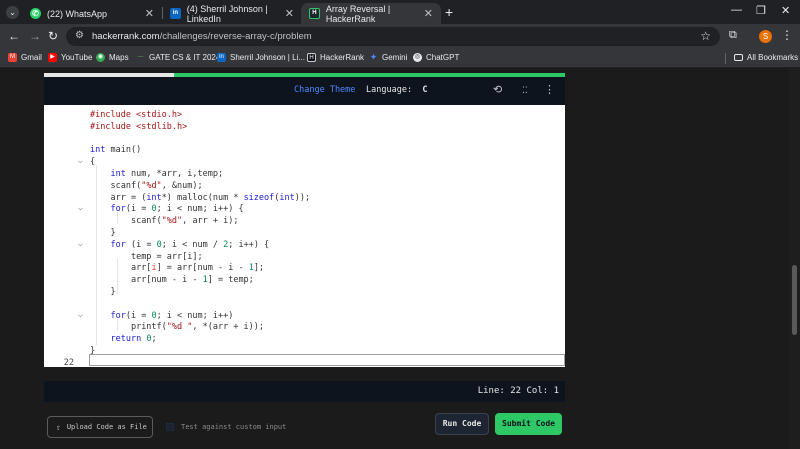 The width and height of the screenshot is (800, 449). I want to click on bookmark-gemini: ✦ Gemini, so click(388, 57).